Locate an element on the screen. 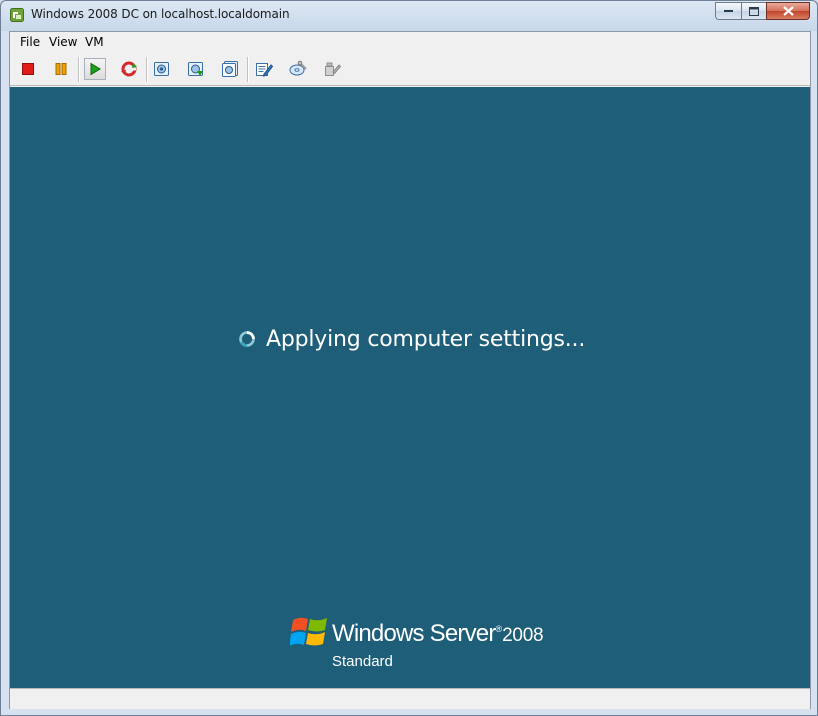  cd-connect-icon is located at coordinates (298, 68).